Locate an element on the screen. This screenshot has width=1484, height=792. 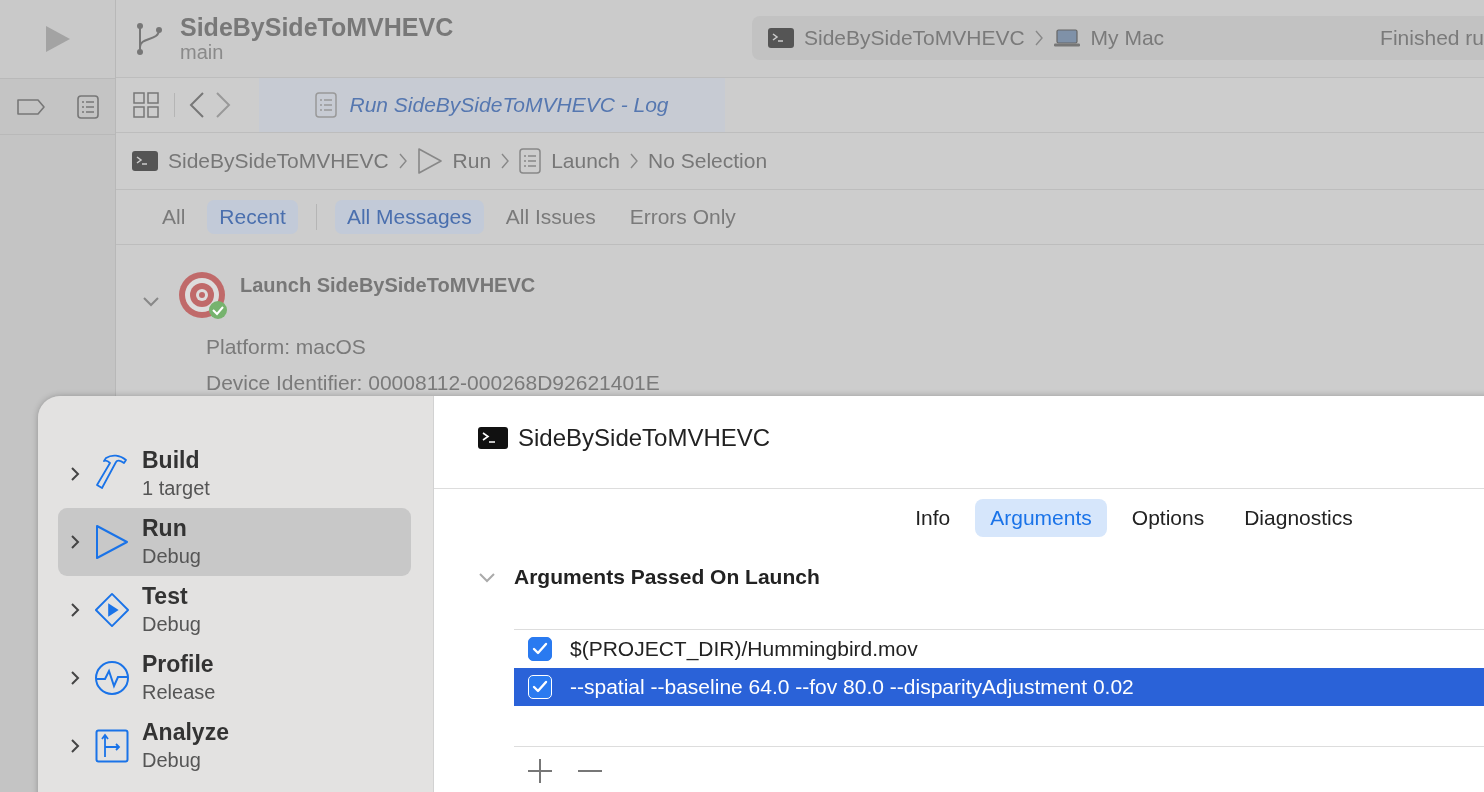
action-title: Test is located at coordinates (165, 596).